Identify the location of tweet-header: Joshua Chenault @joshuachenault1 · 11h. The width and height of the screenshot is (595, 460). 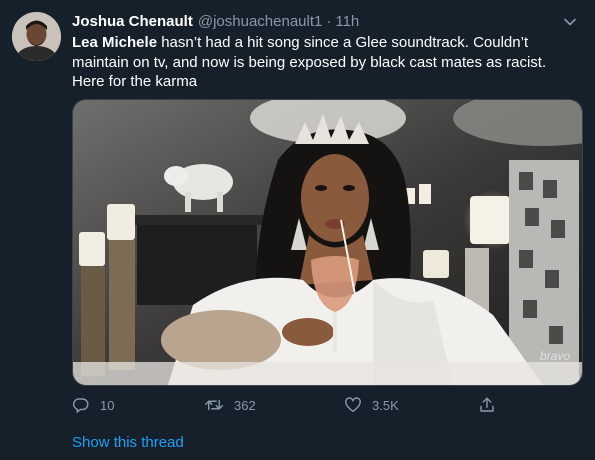
(327, 21).